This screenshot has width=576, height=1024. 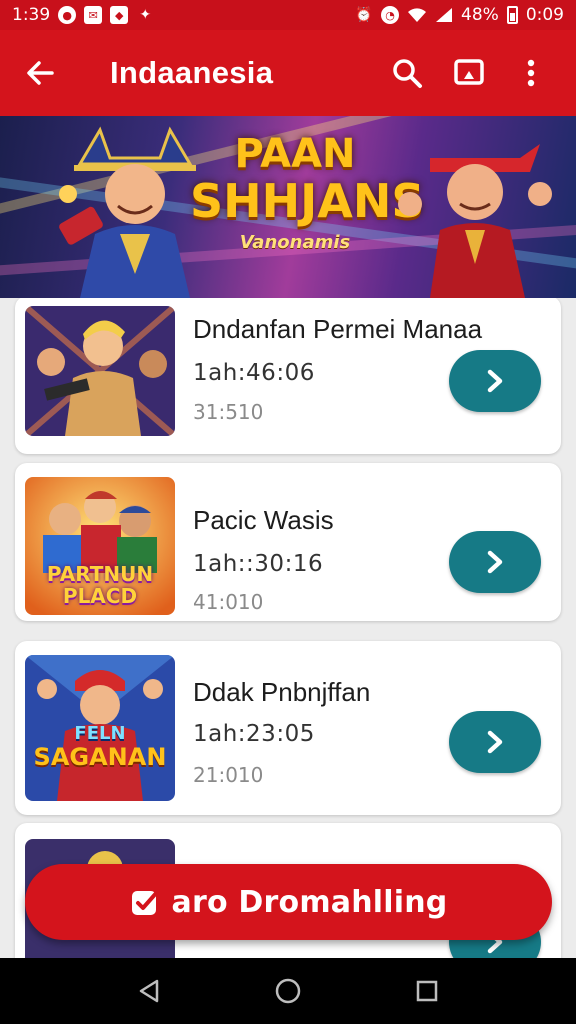 What do you see at coordinates (192, 72) in the screenshot?
I see `page-title: Indaanesia` at bounding box center [192, 72].